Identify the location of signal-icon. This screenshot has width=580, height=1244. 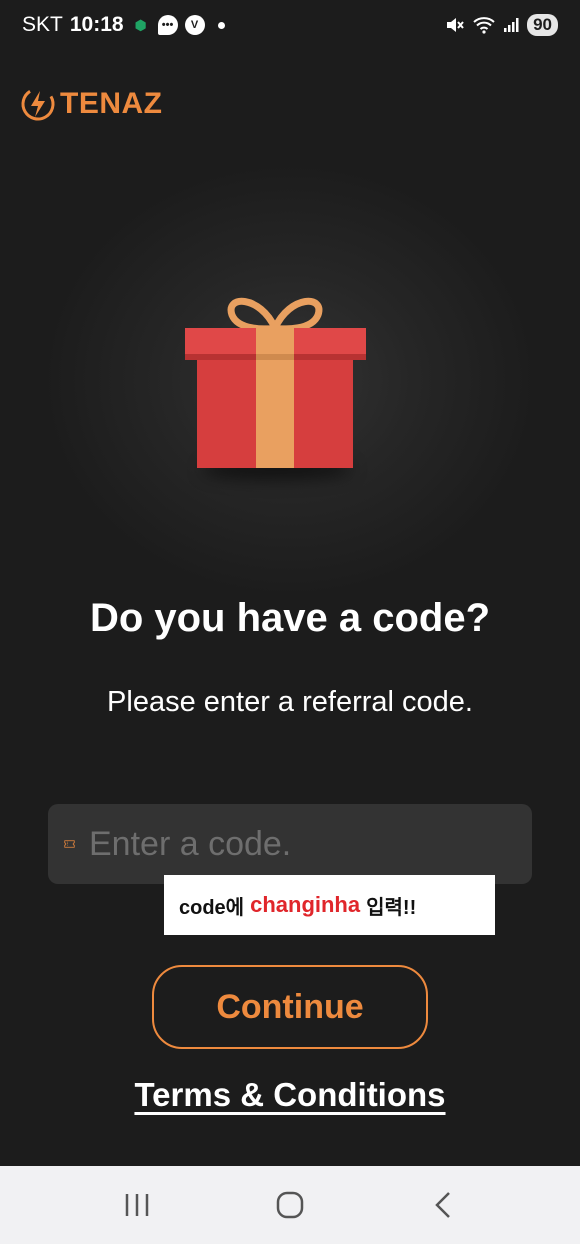
(511, 25).